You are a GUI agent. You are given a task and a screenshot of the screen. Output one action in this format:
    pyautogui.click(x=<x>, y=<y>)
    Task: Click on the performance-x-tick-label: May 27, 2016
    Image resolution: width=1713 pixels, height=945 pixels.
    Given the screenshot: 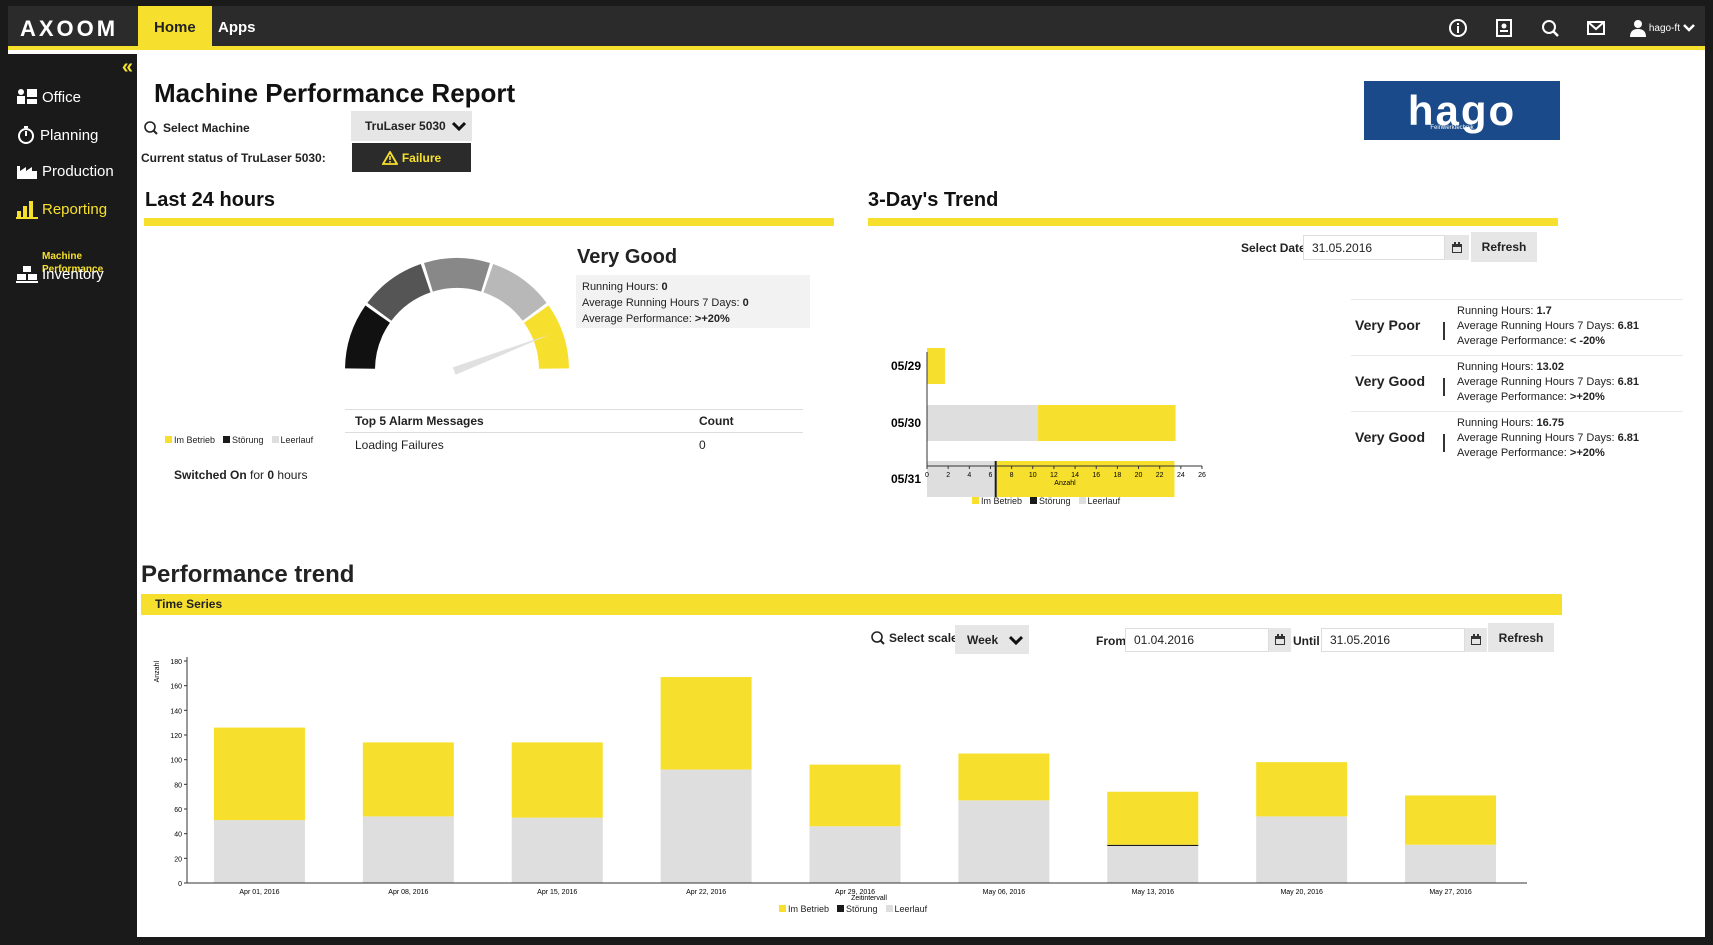 What is the action you would take?
    pyautogui.click(x=1450, y=892)
    